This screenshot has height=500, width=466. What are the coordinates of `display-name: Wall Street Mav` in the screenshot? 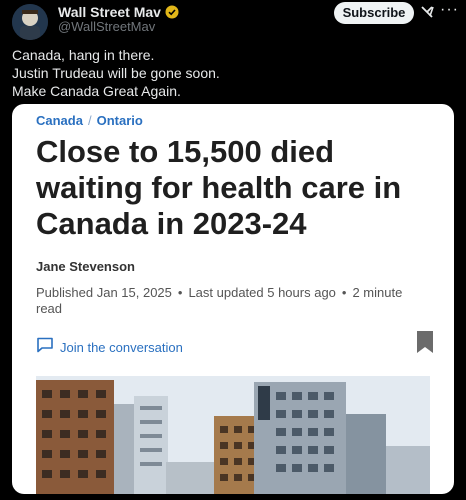 It's located at (109, 12).